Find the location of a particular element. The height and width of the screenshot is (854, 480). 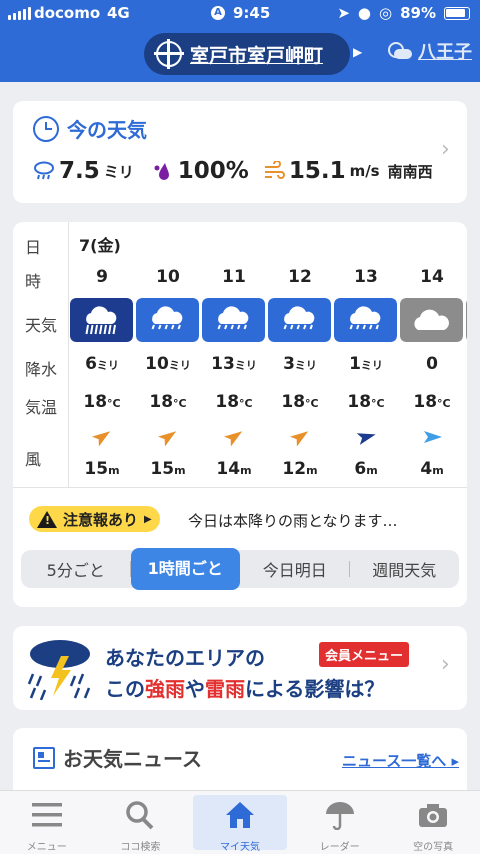

forecast-wind: 15m is located at coordinates (102, 469).